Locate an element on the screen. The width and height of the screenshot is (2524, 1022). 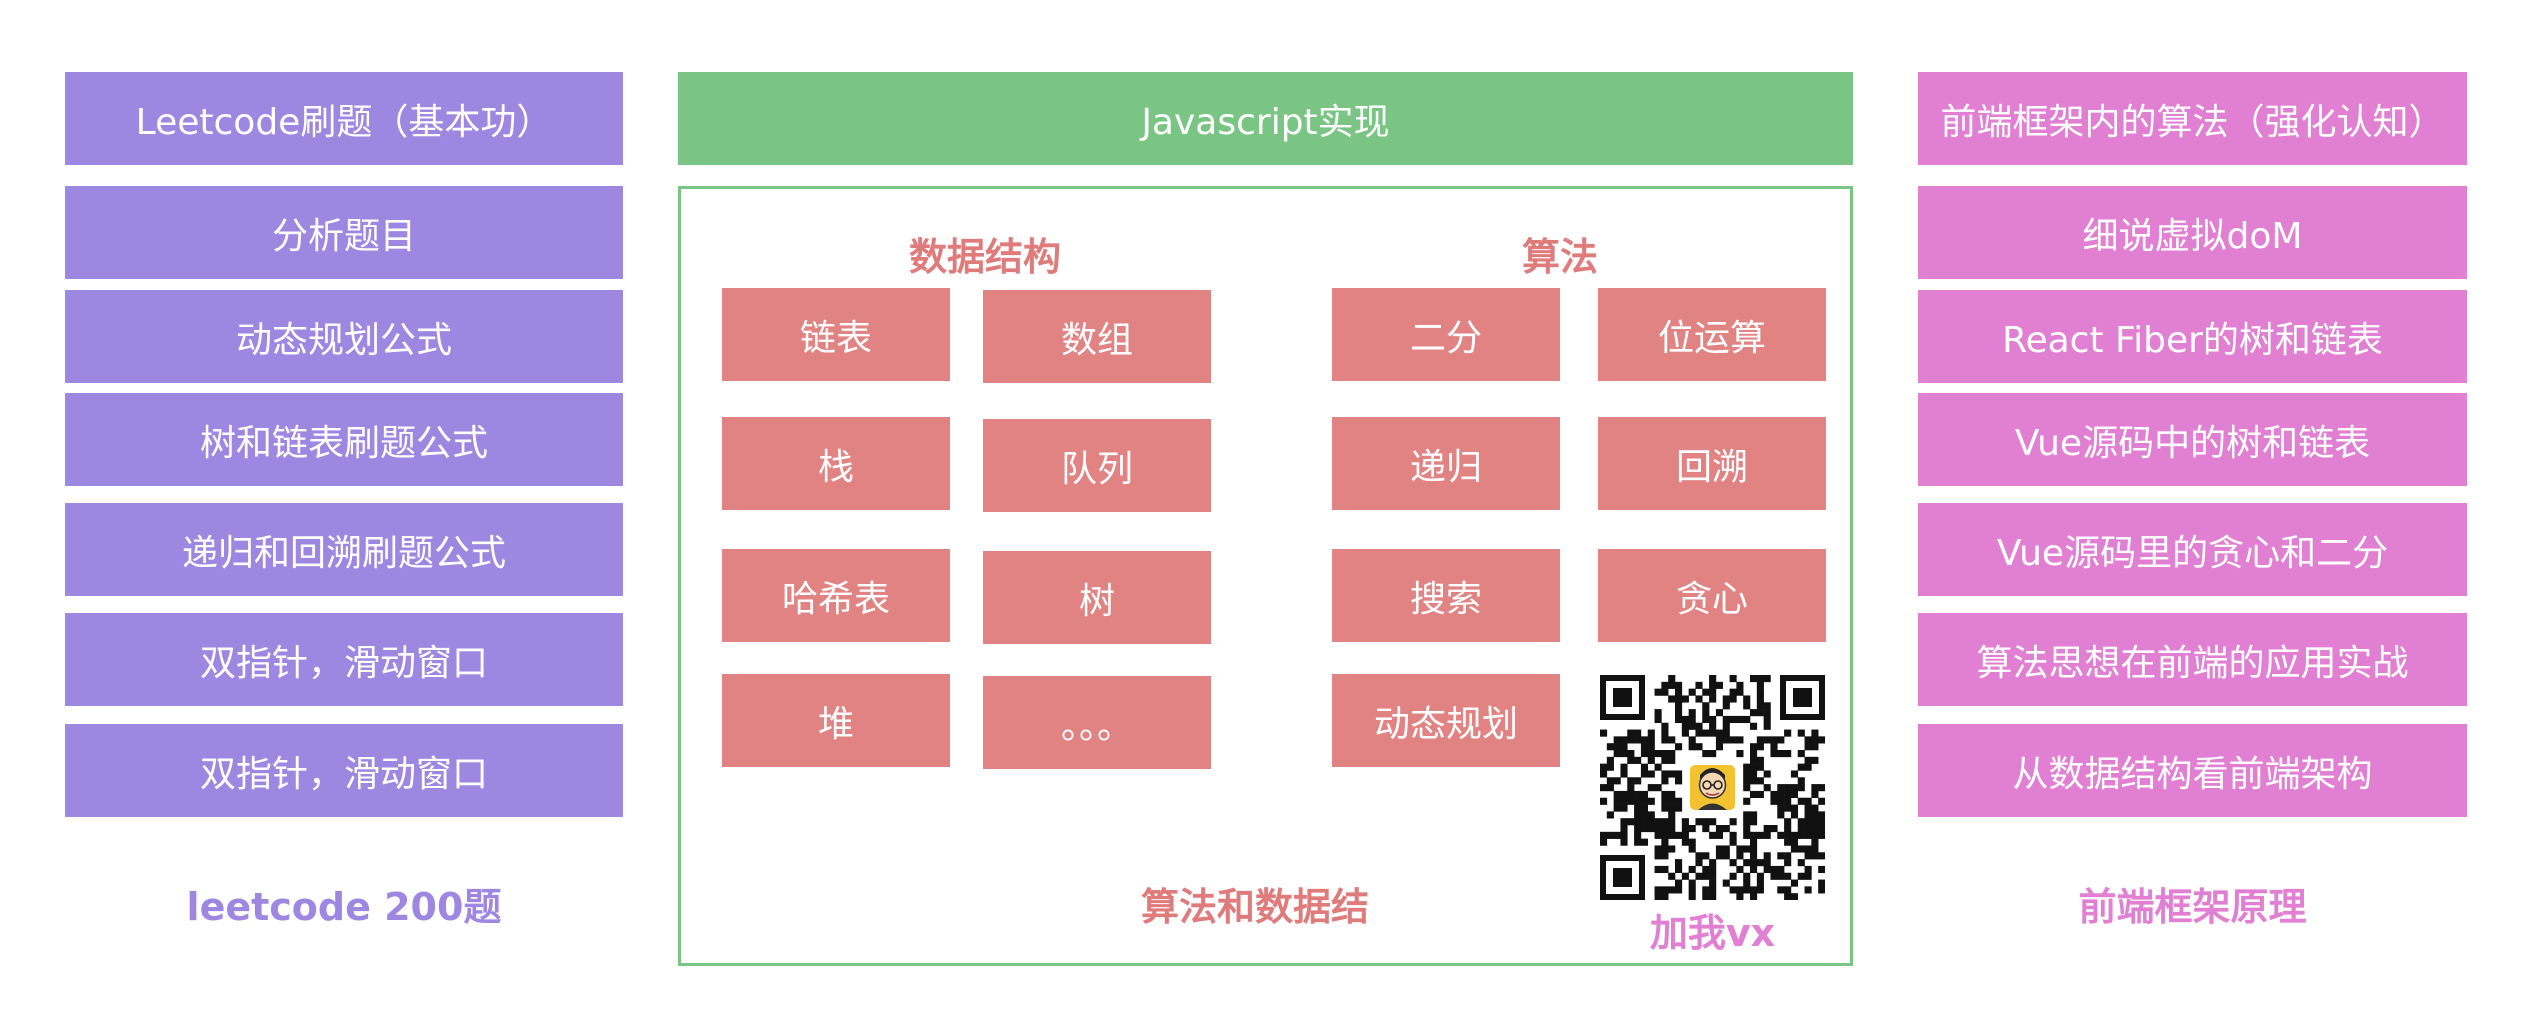
algo-item-greedy: 贪心 is located at coordinates (1712, 595).